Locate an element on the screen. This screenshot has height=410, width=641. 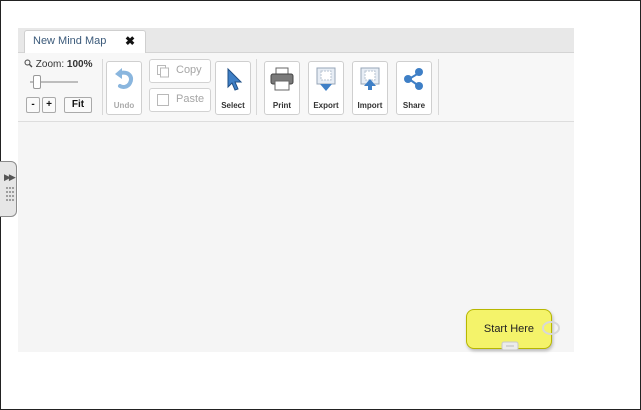
zoom-slider-thumb is located at coordinates (37, 82).